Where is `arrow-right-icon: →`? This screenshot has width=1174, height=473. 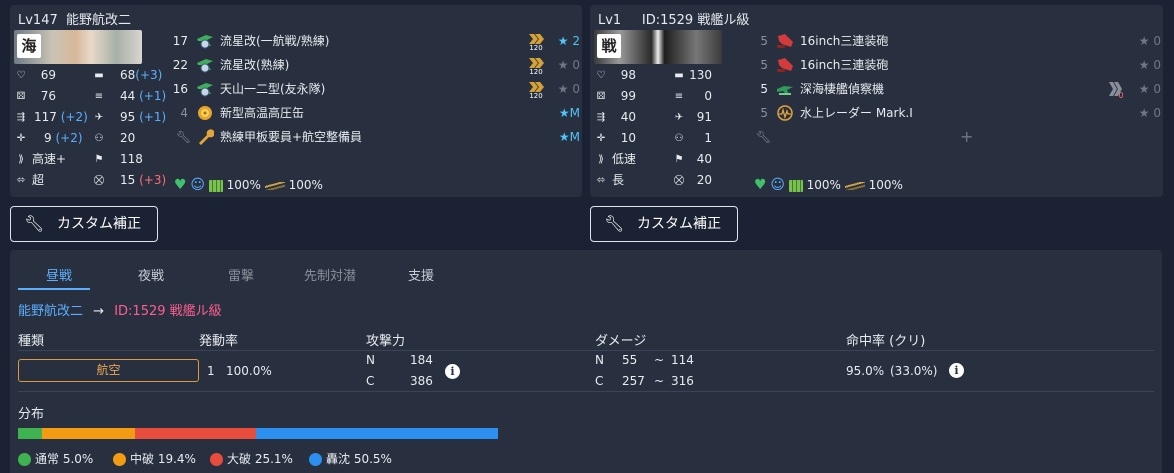 arrow-right-icon: → is located at coordinates (99, 311).